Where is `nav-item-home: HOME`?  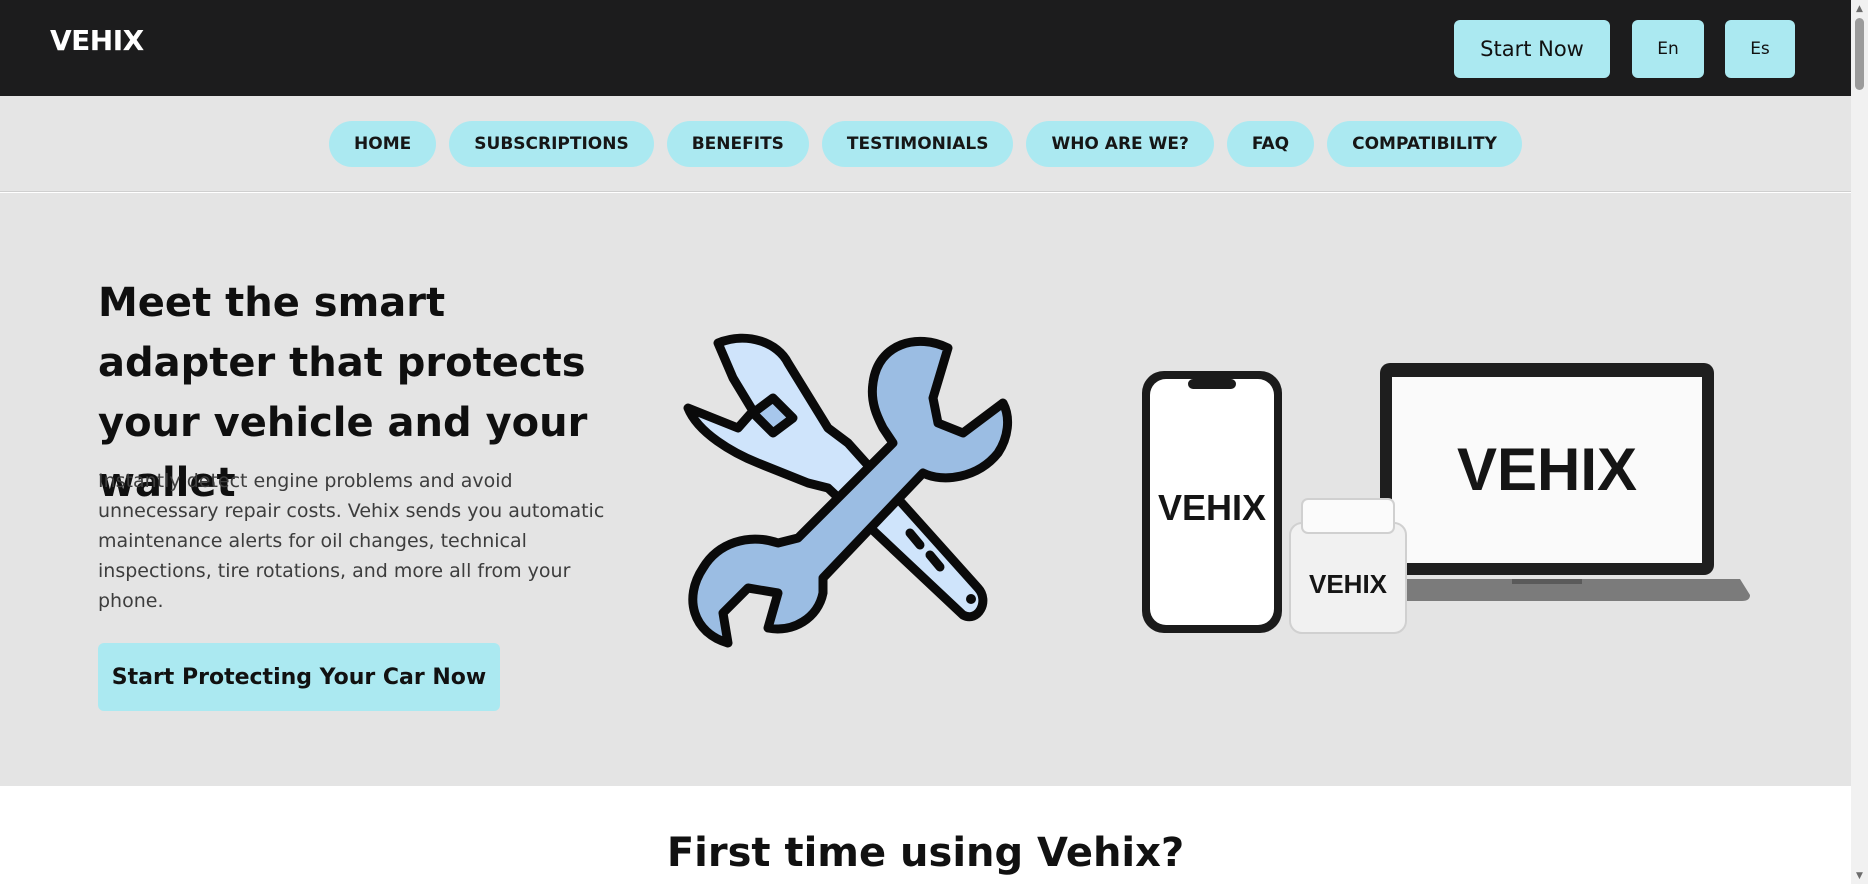
nav-item-home: HOME is located at coordinates (383, 143).